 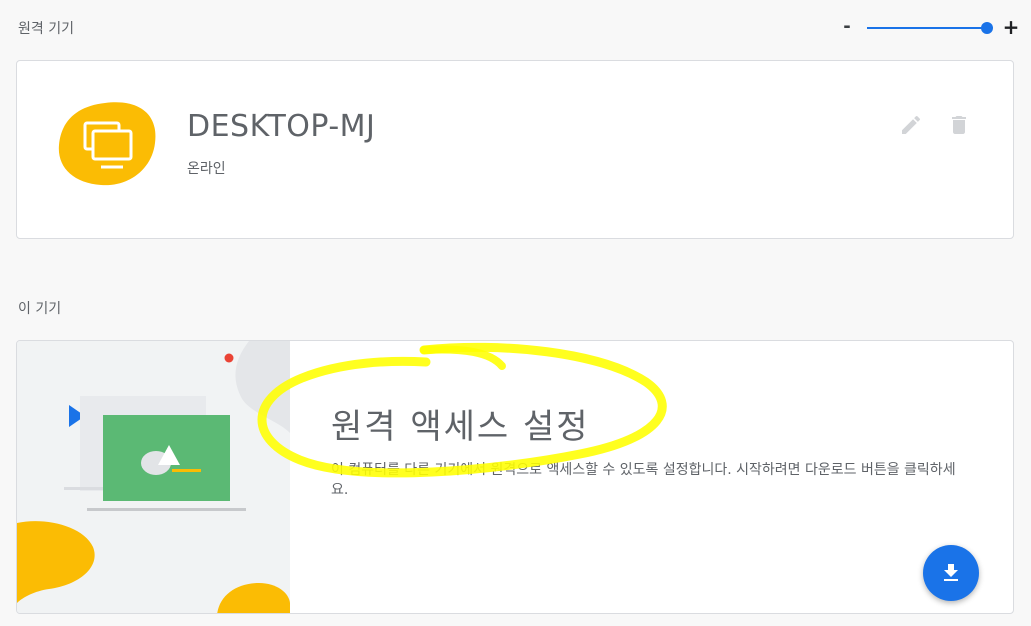 I want to click on zoom-in-button: +, so click(x=1011, y=27).